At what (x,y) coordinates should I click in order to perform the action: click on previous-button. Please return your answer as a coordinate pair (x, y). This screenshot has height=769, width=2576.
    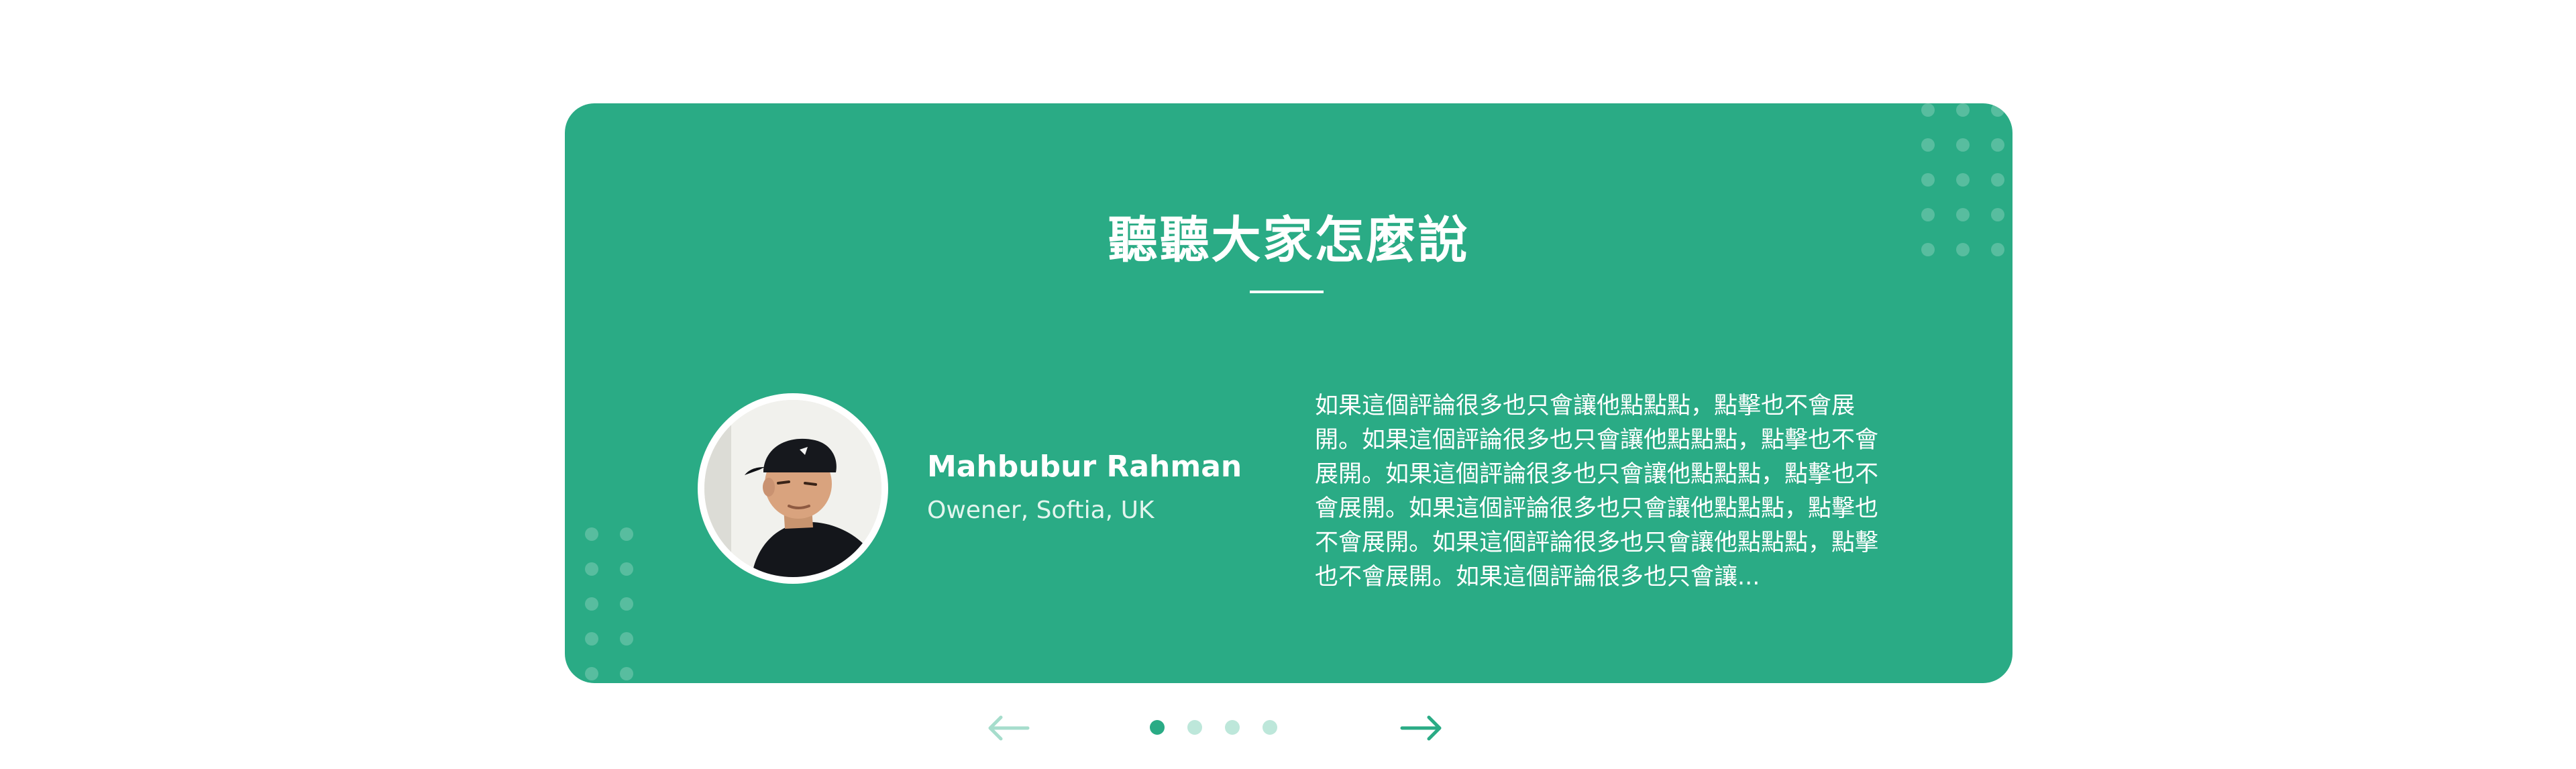
    Looking at the image, I should click on (1008, 728).